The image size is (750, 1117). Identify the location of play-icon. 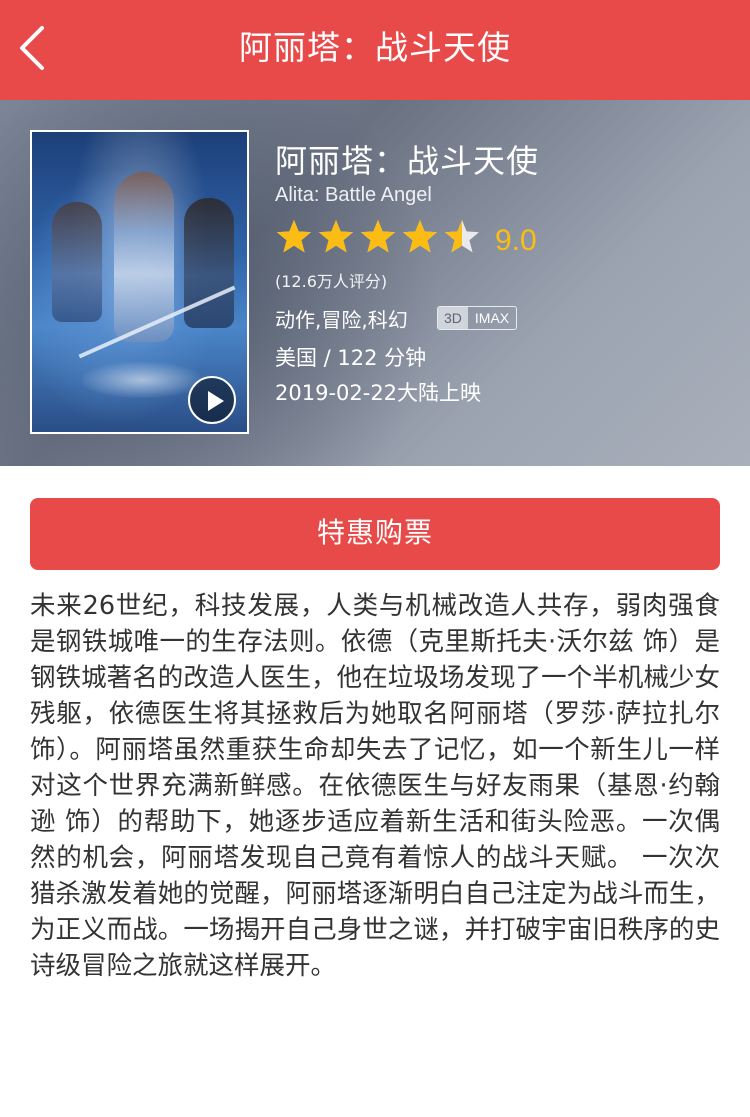
(212, 400).